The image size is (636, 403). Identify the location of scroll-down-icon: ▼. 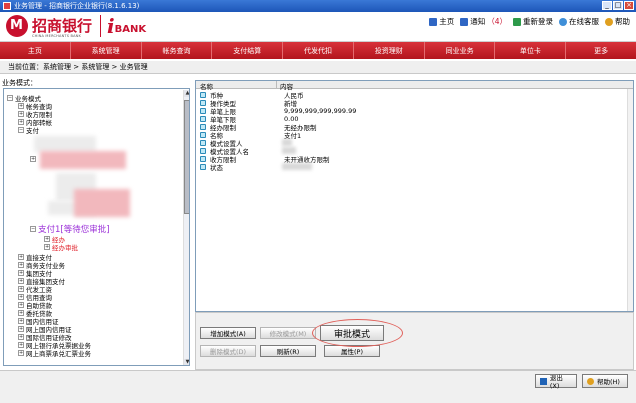
(186, 362).